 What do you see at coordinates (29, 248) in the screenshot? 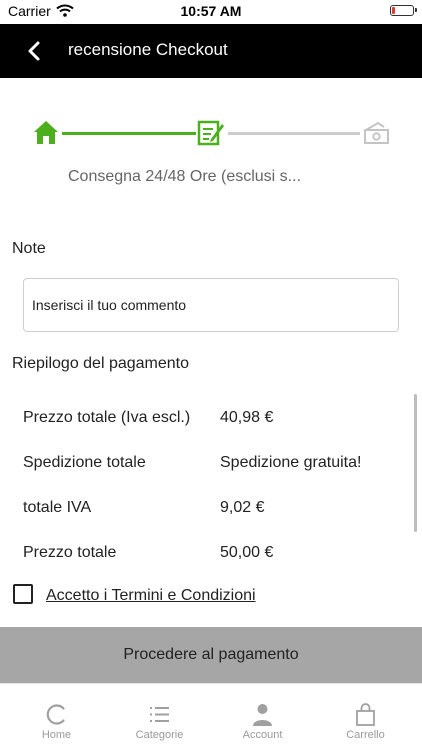
I see `note-label: Note` at bounding box center [29, 248].